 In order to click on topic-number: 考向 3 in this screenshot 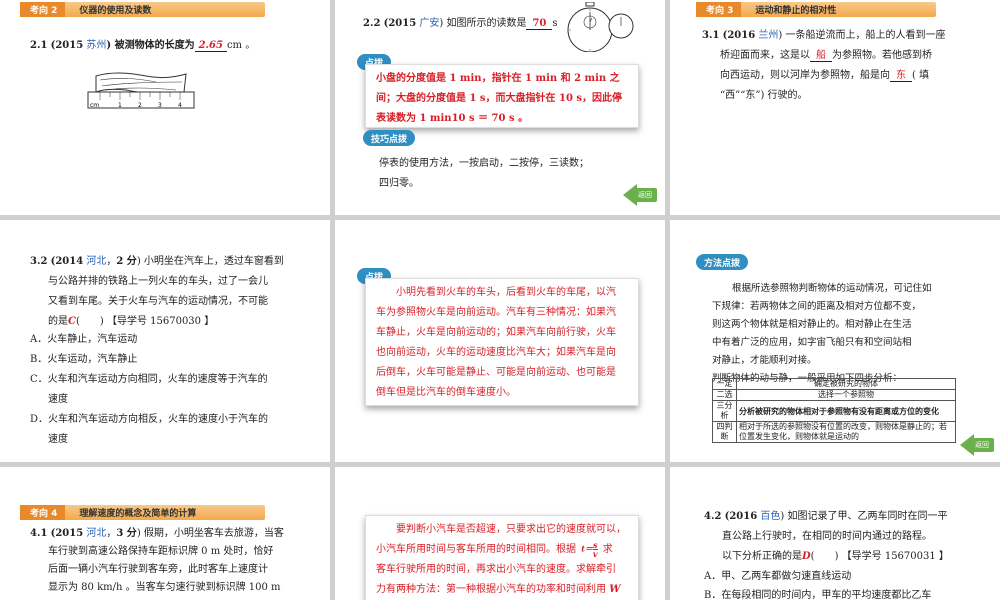, I will do `click(719, 9)`.